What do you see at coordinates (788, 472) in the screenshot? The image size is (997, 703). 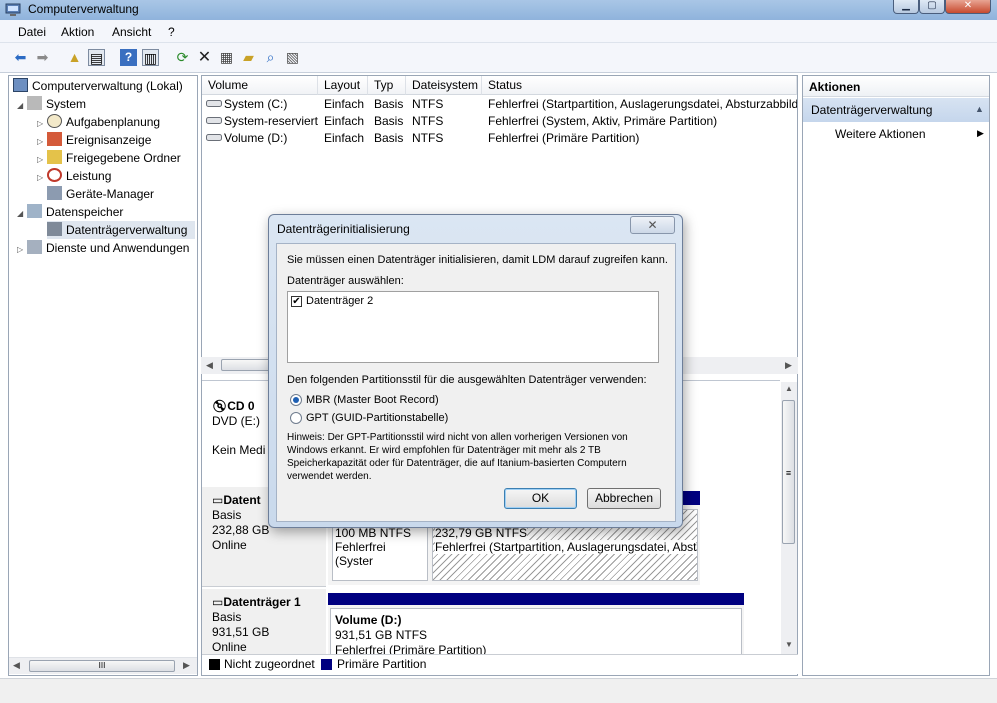 I see `scroll-thumb: ≡` at bounding box center [788, 472].